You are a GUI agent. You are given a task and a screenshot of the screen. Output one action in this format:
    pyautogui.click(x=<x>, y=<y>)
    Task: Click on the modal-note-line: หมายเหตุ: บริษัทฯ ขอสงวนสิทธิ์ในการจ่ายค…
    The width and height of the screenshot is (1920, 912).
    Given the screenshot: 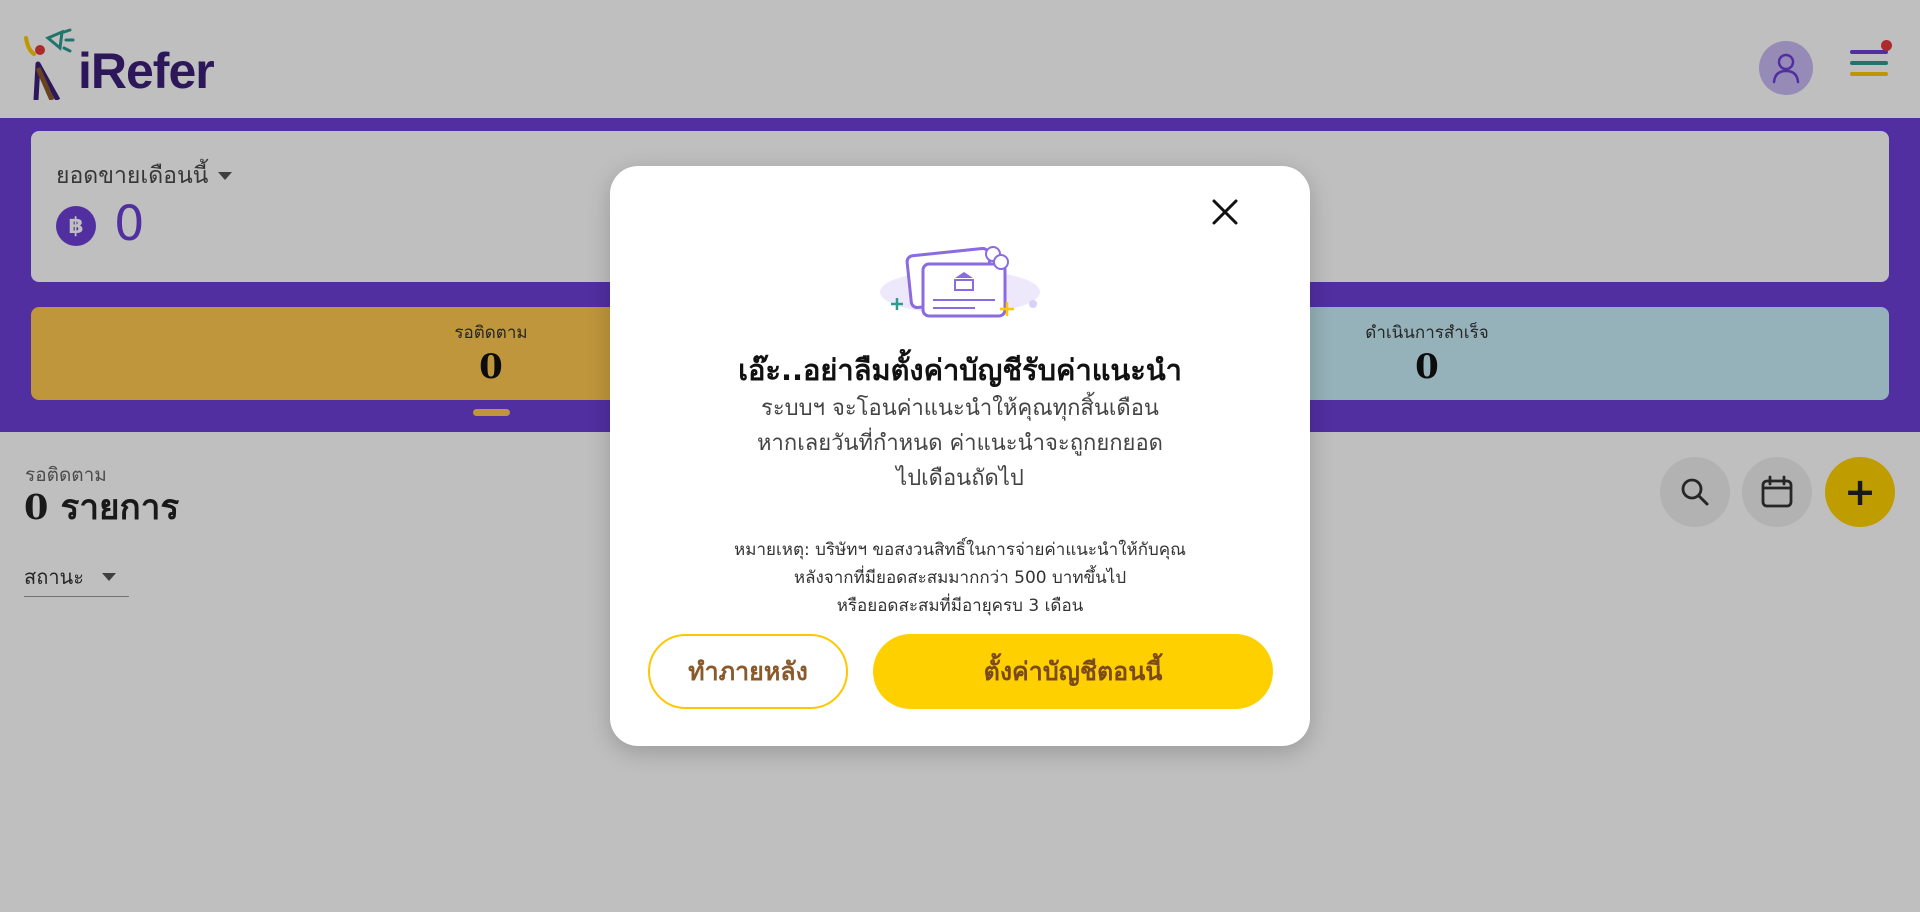 What is the action you would take?
    pyautogui.click(x=960, y=550)
    